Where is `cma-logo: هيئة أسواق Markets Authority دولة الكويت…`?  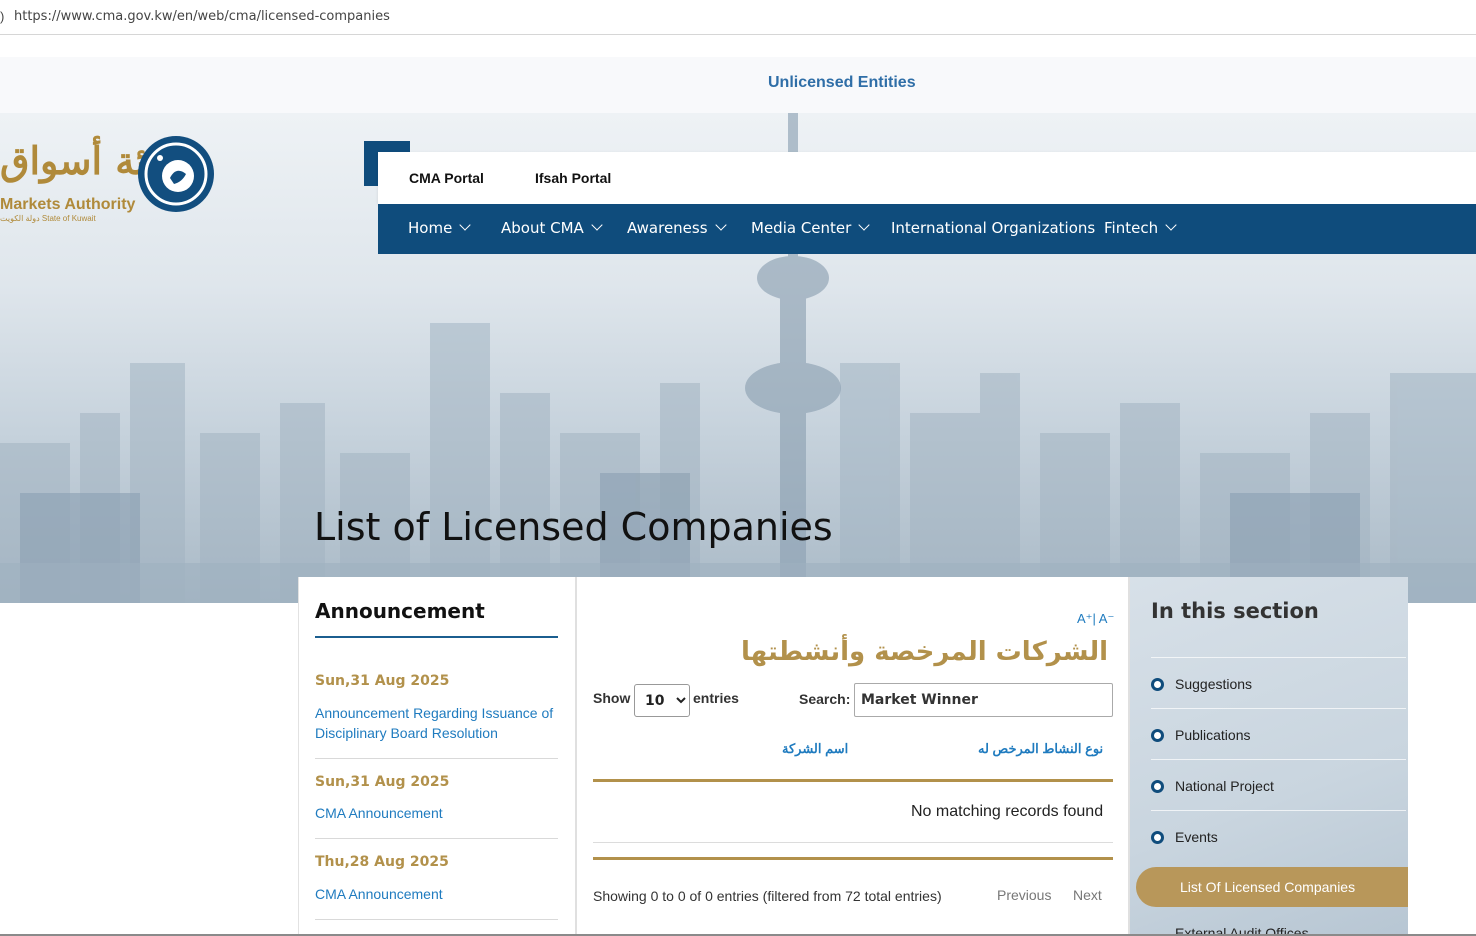 cma-logo: هيئة أسواق Markets Authority دولة الكويت… is located at coordinates (110, 180).